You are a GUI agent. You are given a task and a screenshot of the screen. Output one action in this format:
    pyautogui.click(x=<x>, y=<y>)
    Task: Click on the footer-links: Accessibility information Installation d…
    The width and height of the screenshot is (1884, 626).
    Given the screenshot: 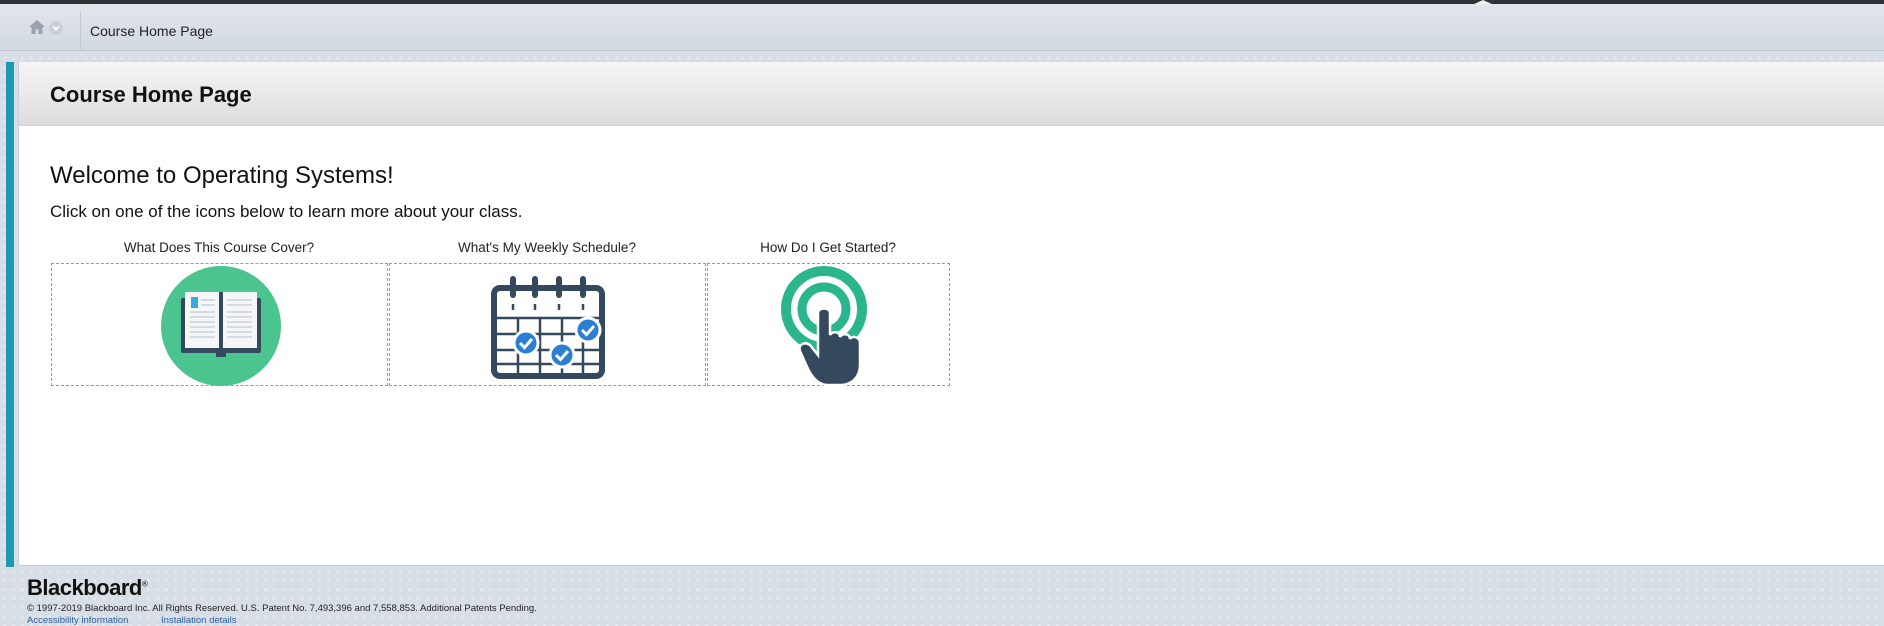 What is the action you would take?
    pyautogui.click(x=147, y=620)
    